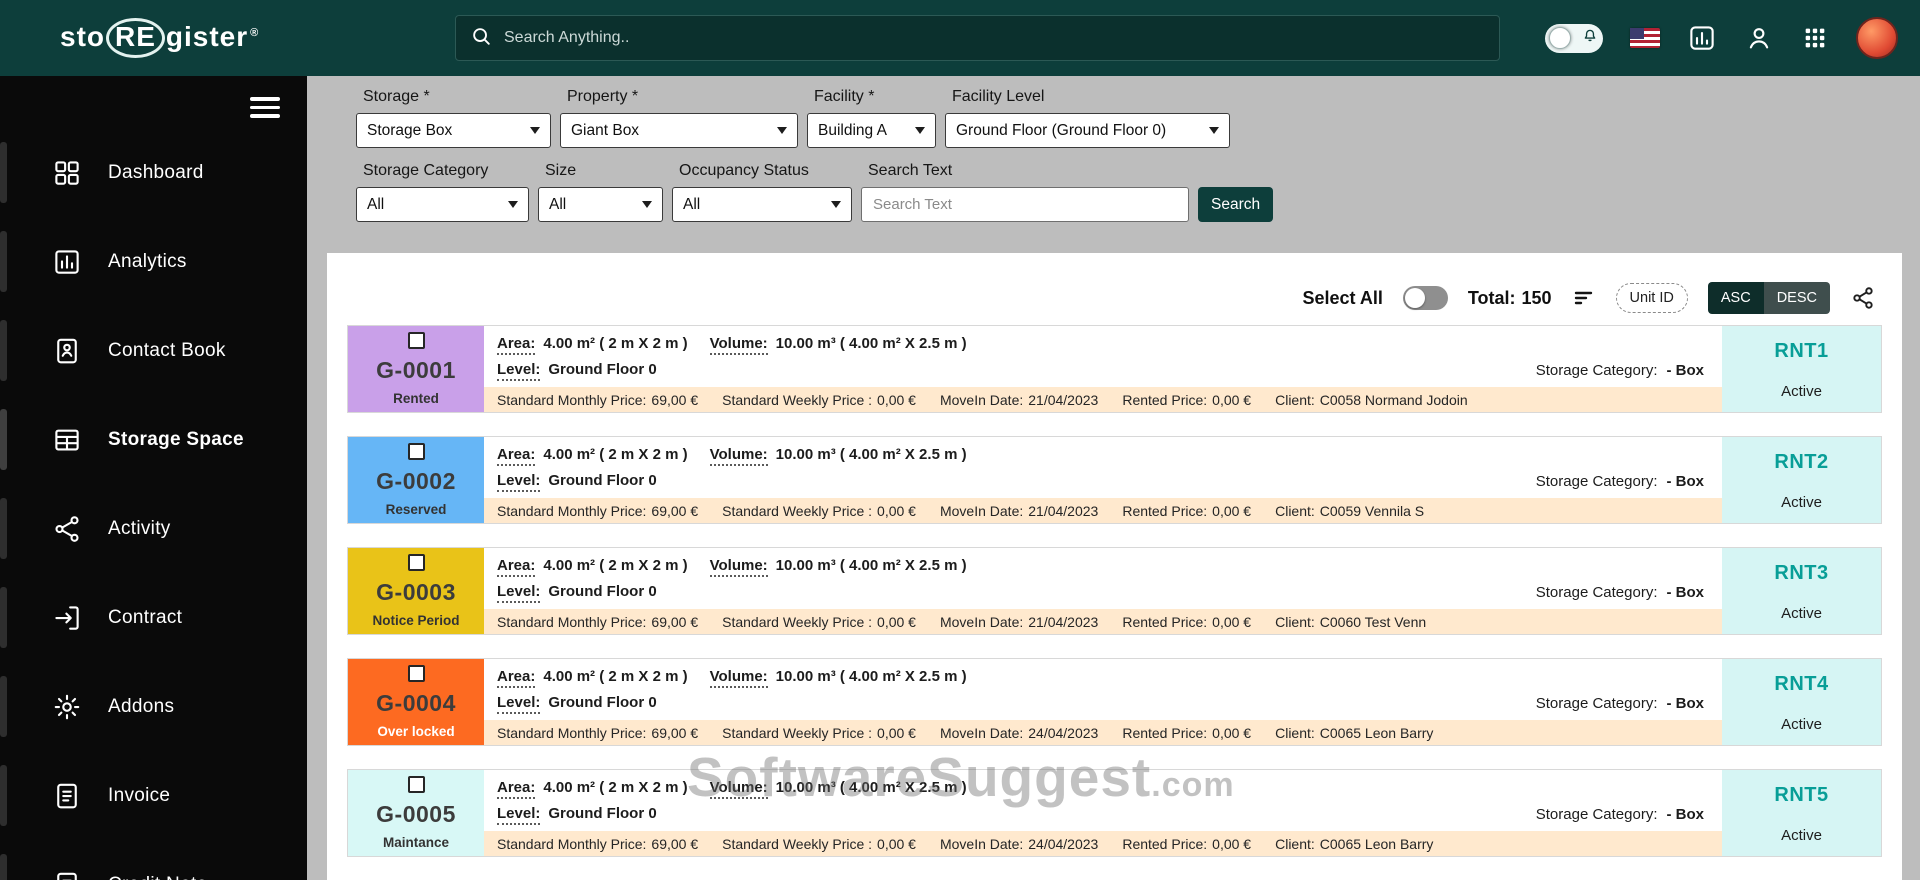 Image resolution: width=1920 pixels, height=880 pixels. Describe the element at coordinates (416, 813) in the screenshot. I see `unit-id-block: G-0005 Maintance` at that location.